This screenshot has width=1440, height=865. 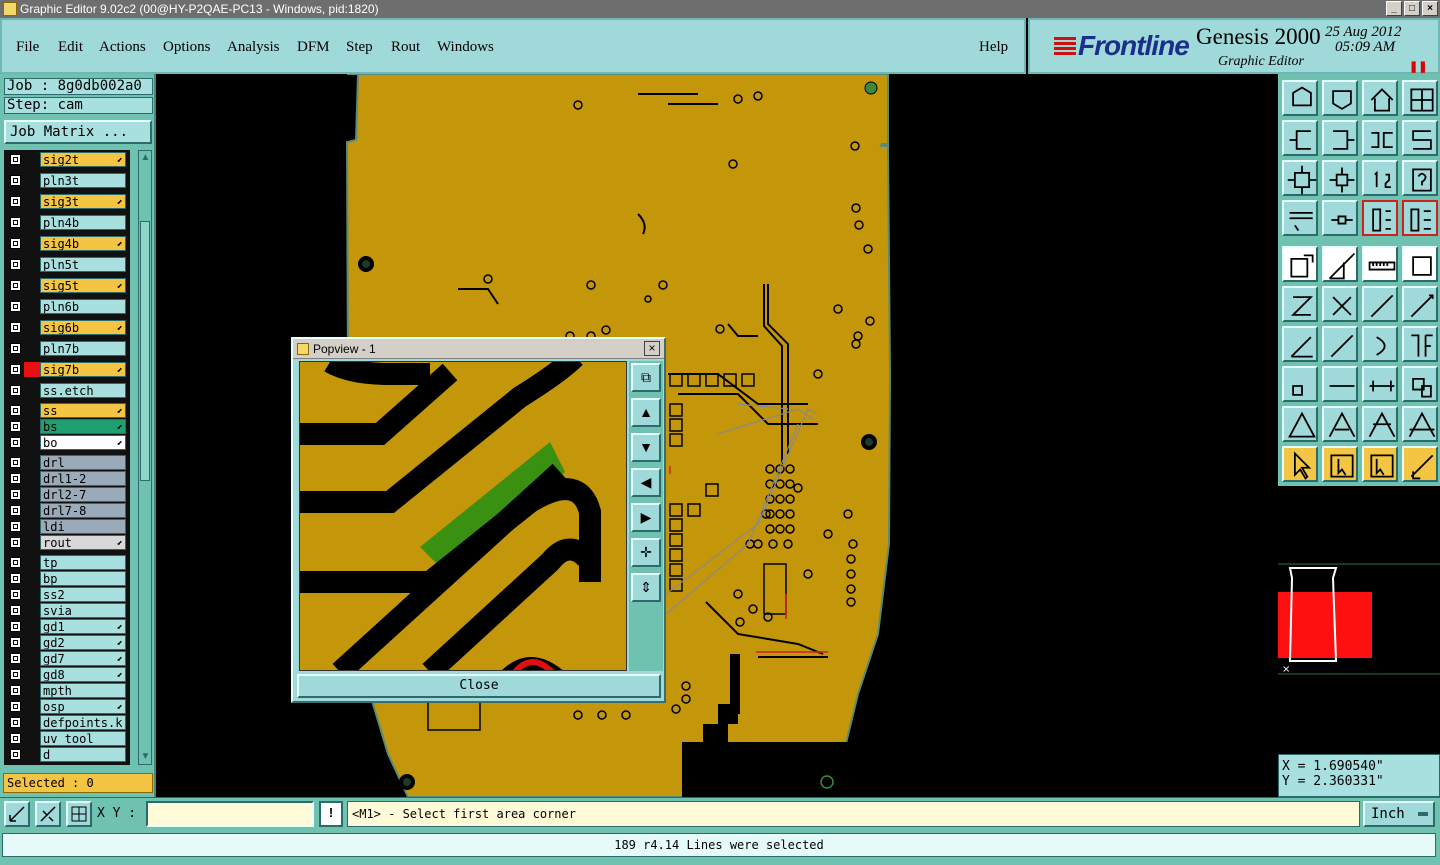 What do you see at coordinates (1380, 218) in the screenshot?
I see `layer-compare-icon` at bounding box center [1380, 218].